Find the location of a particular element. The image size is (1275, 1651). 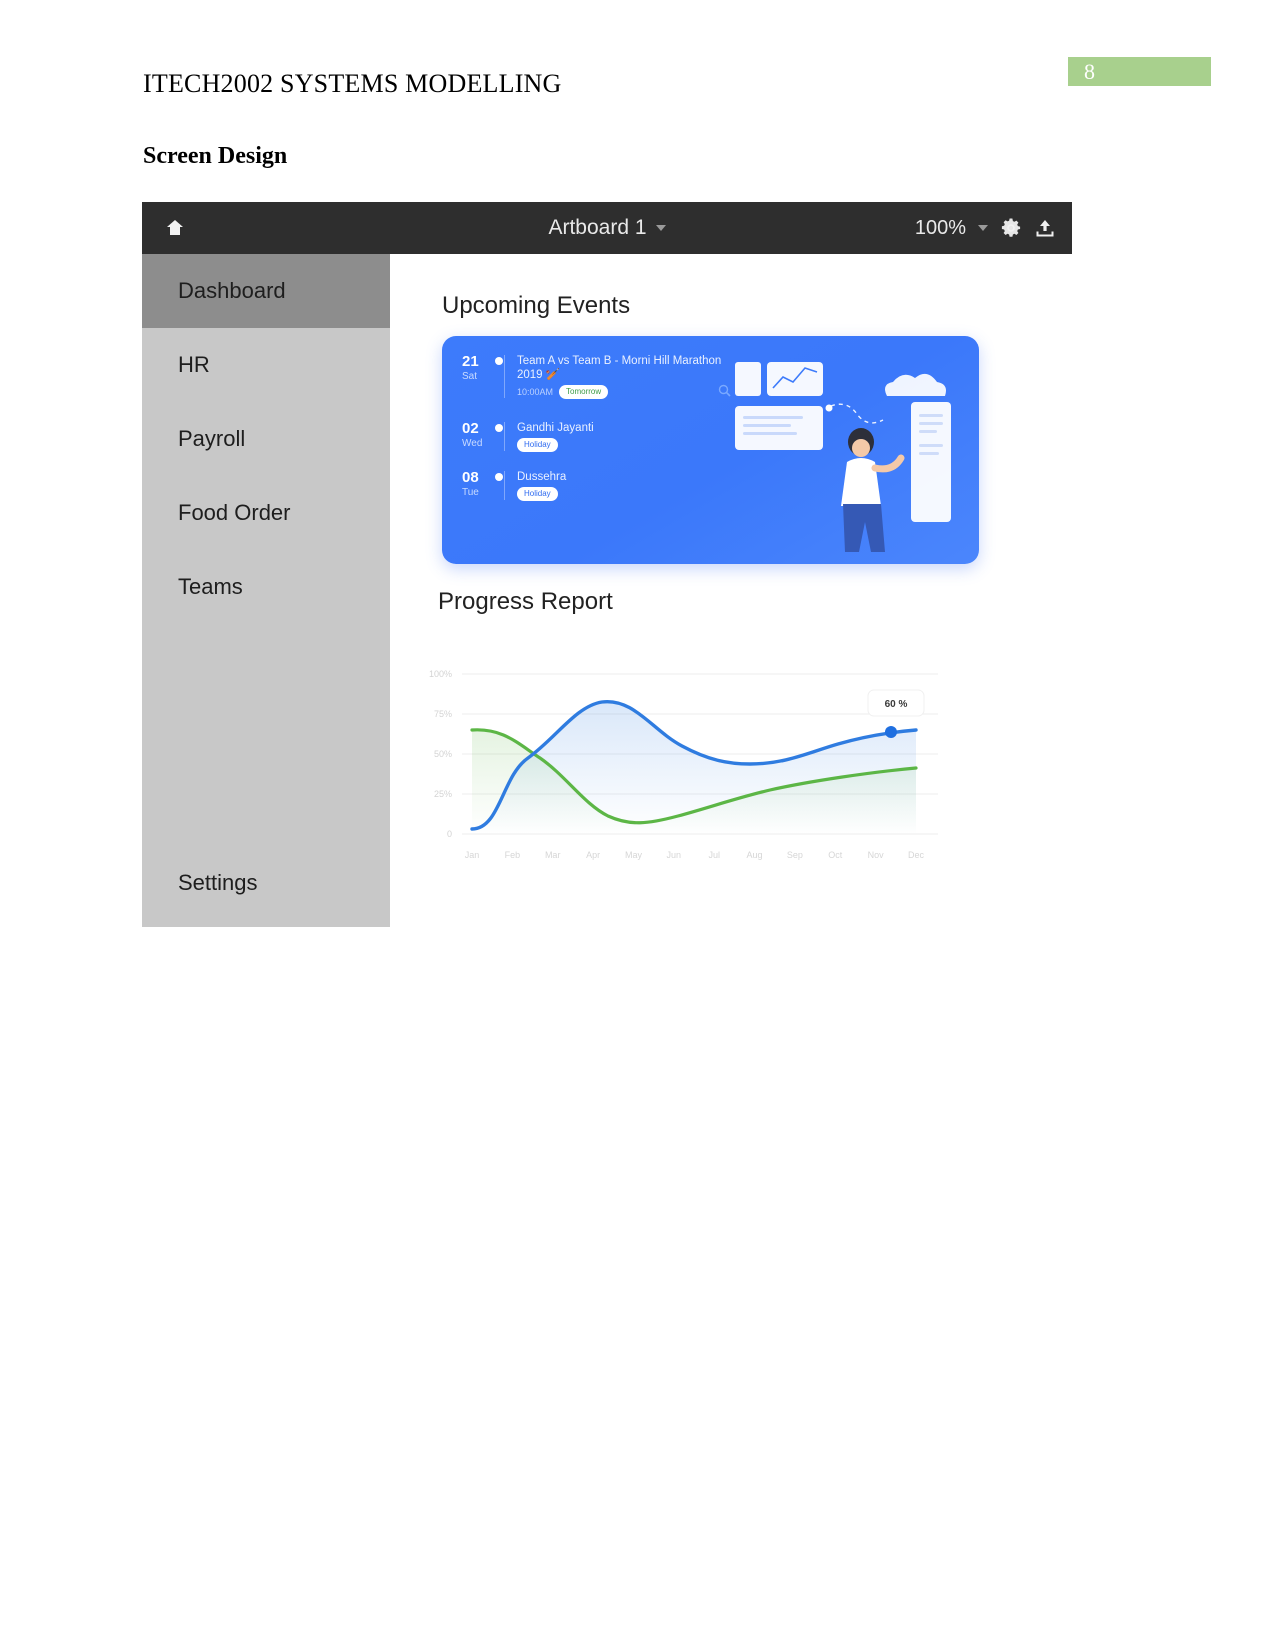

gear-icon is located at coordinates (1011, 228).